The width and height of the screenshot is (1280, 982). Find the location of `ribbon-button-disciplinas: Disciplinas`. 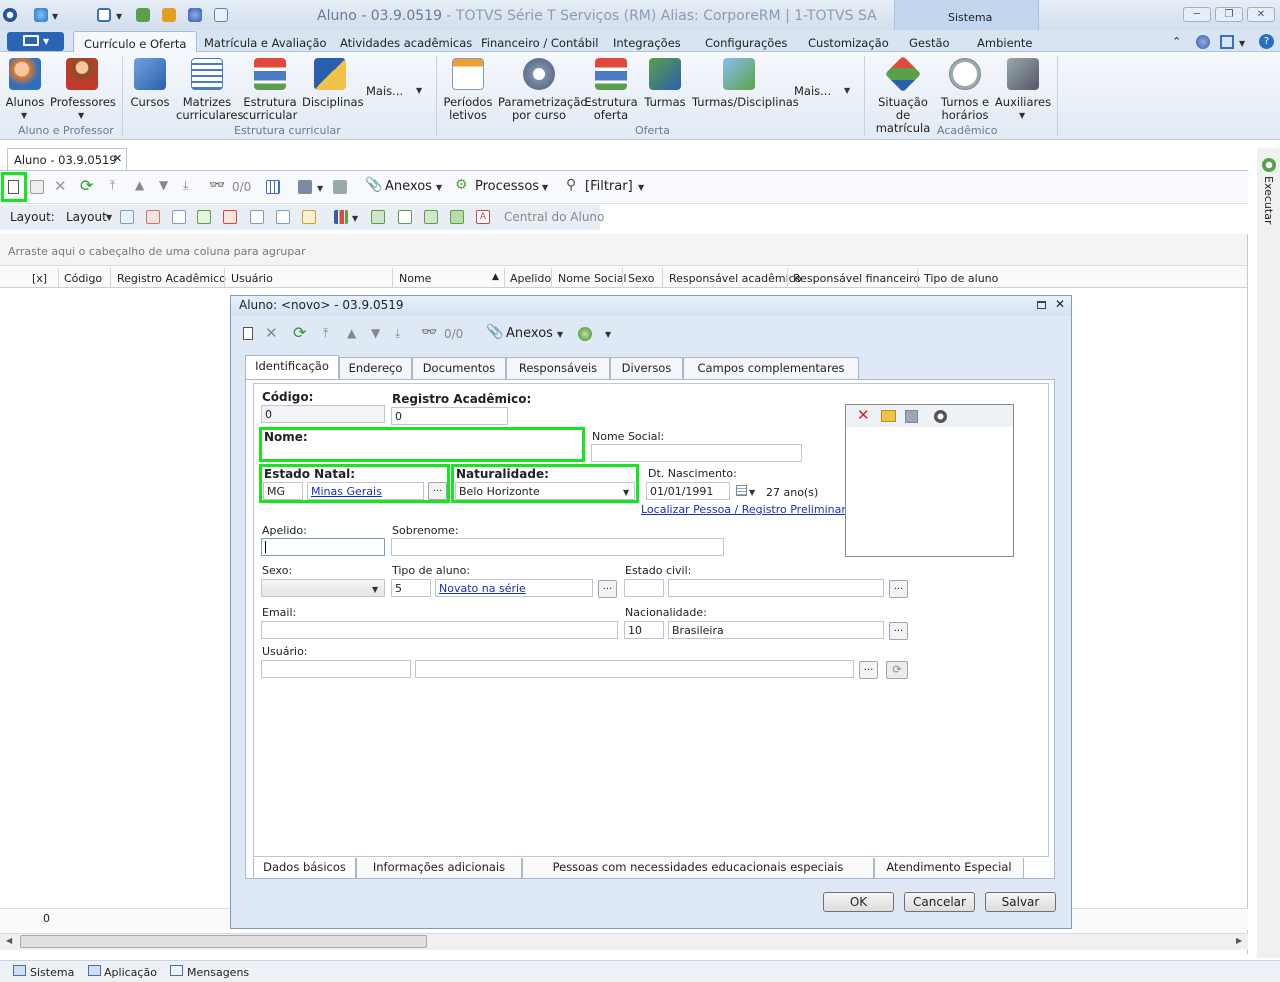

ribbon-button-disciplinas: Disciplinas is located at coordinates (333, 87).